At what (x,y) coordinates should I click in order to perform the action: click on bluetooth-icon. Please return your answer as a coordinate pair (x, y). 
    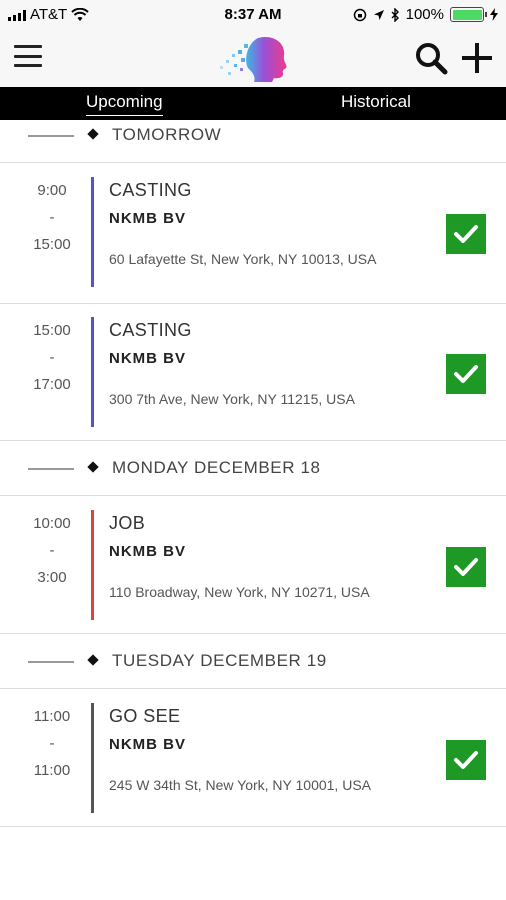
    Looking at the image, I should click on (395, 14).